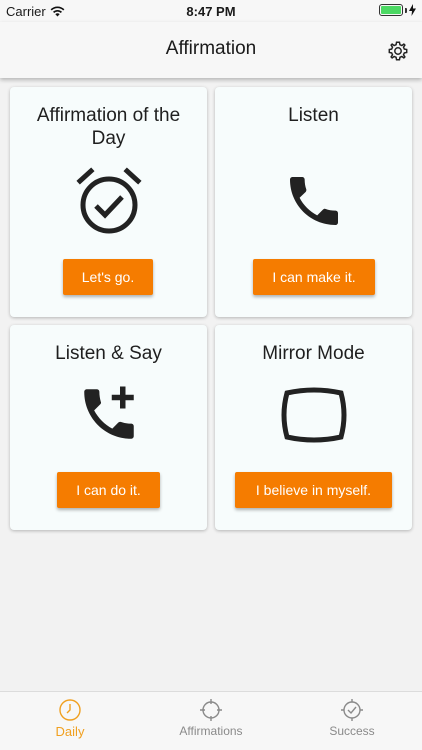 The image size is (422, 750). I want to click on battery-icon, so click(391, 10).